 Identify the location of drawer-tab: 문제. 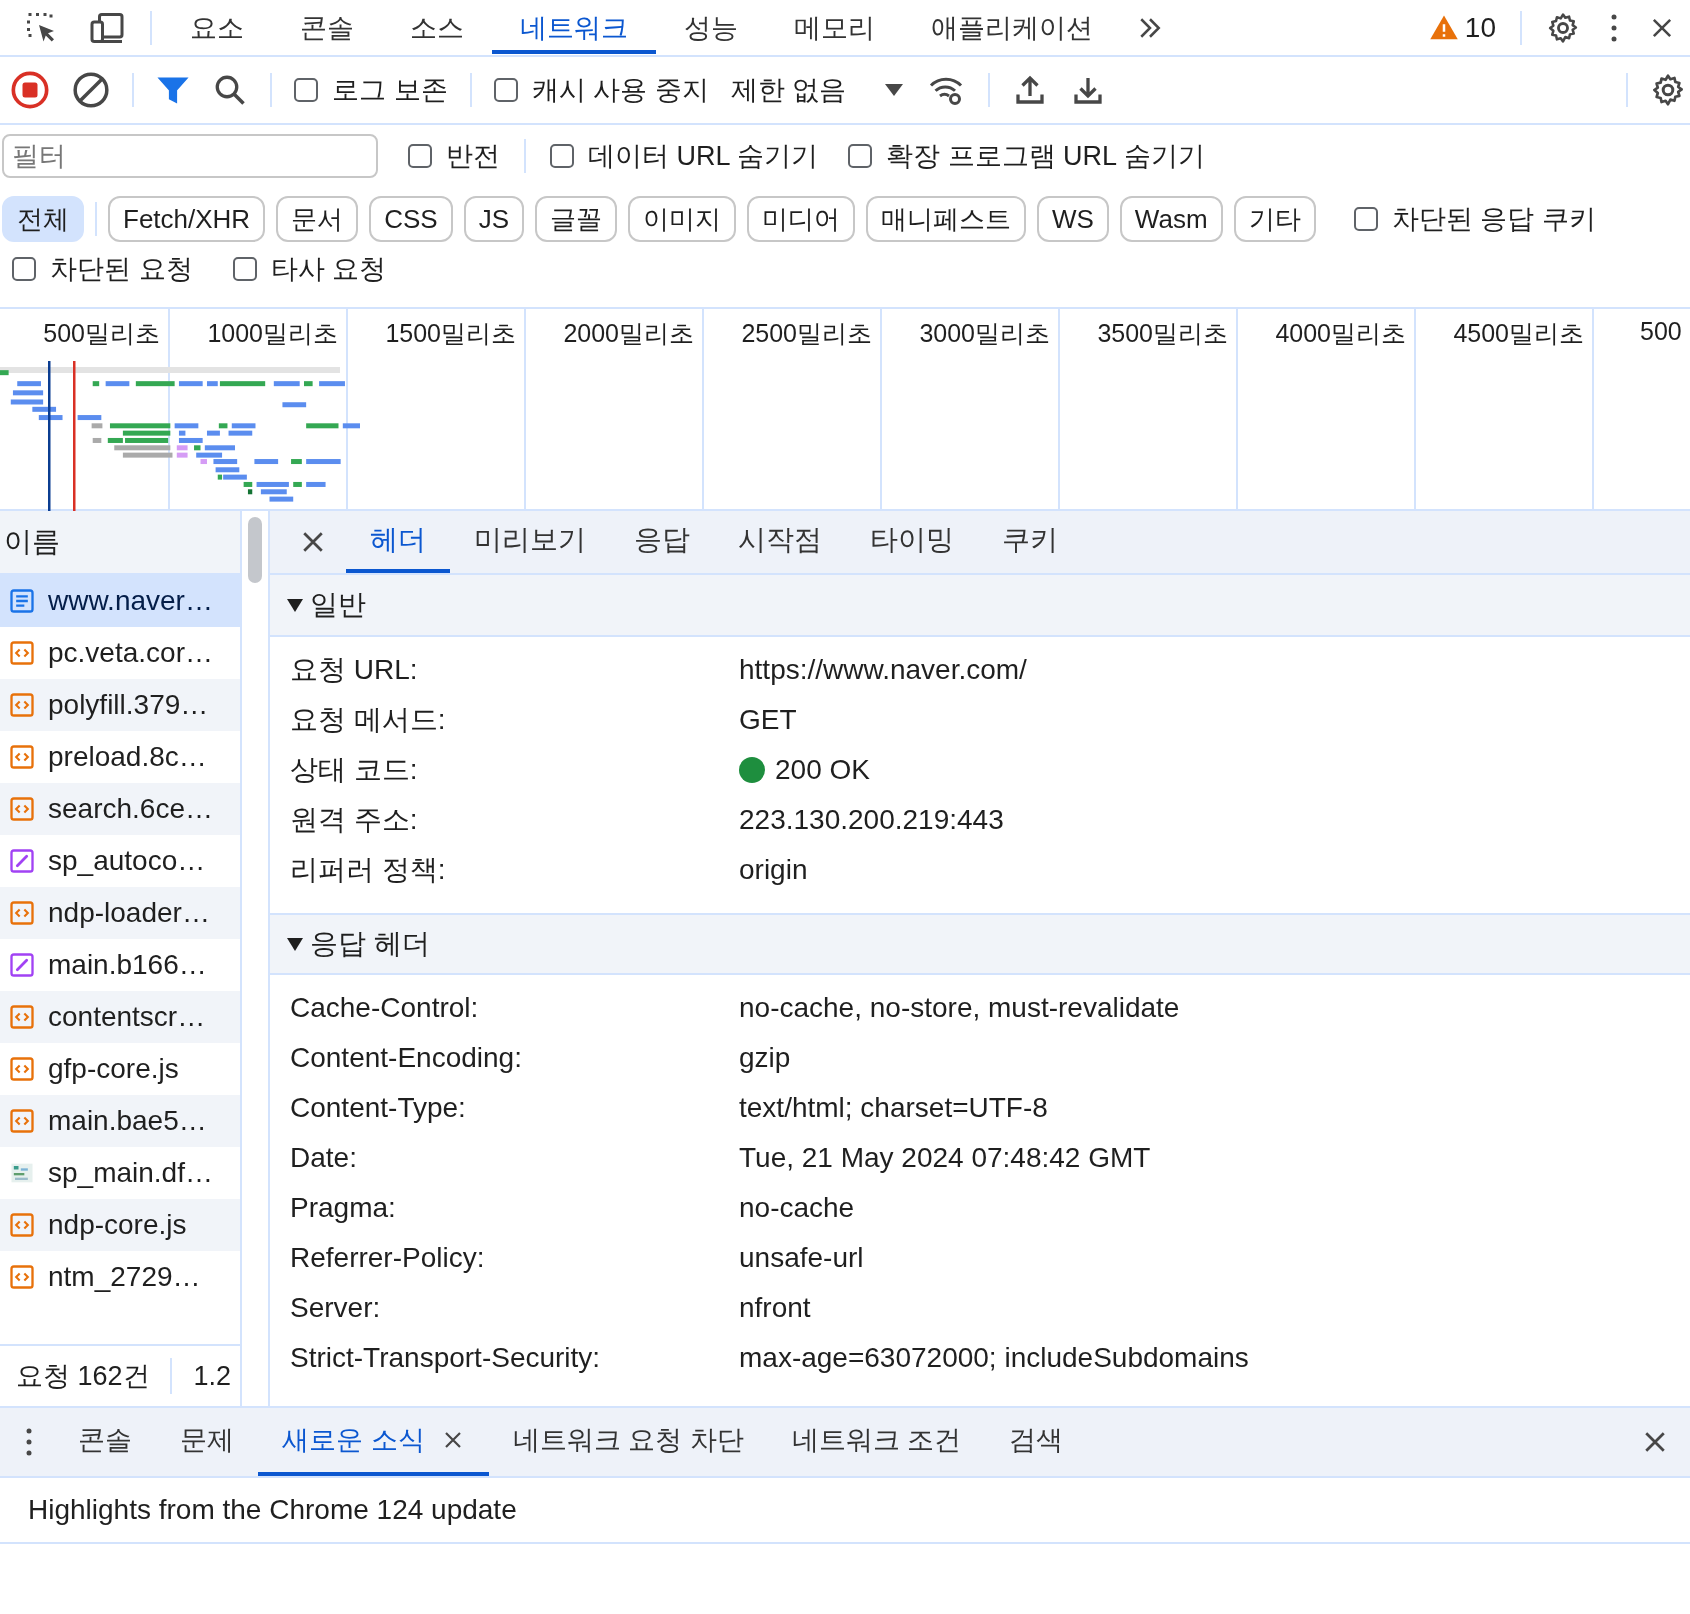
(207, 1442).